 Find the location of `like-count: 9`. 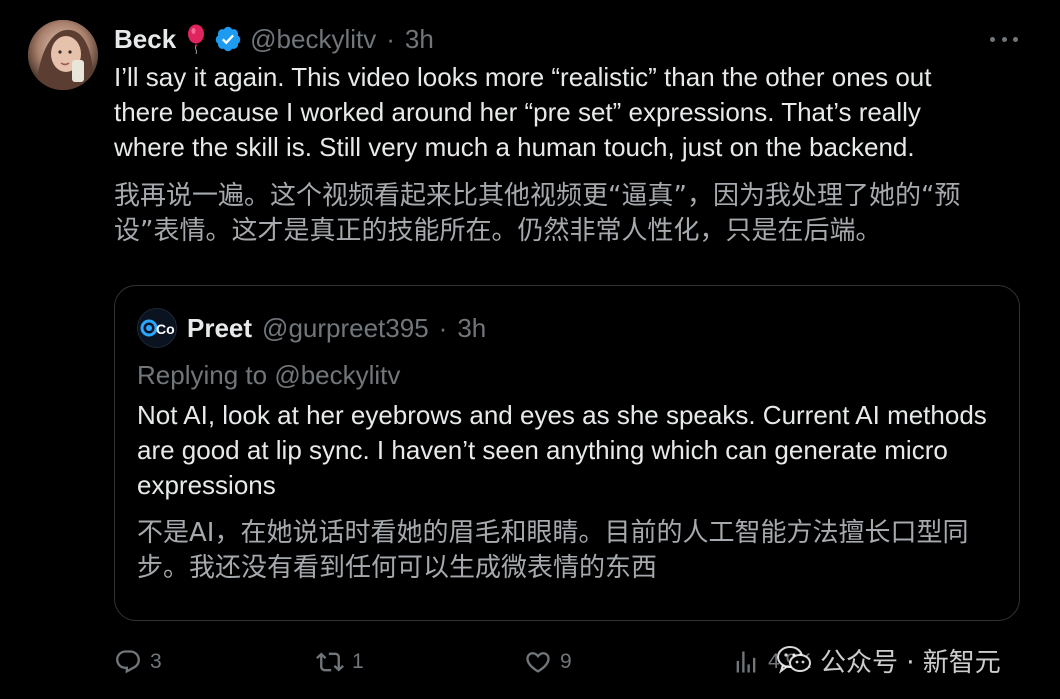

like-count: 9 is located at coordinates (566, 661).